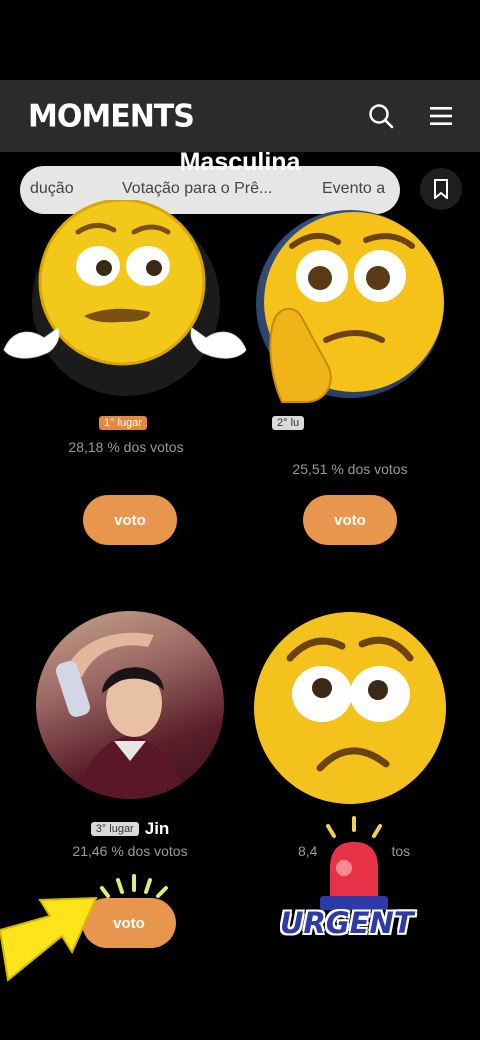 Image resolution: width=480 pixels, height=1040 pixels. Describe the element at coordinates (120, 715) in the screenshot. I see `candidate-photo` at that location.